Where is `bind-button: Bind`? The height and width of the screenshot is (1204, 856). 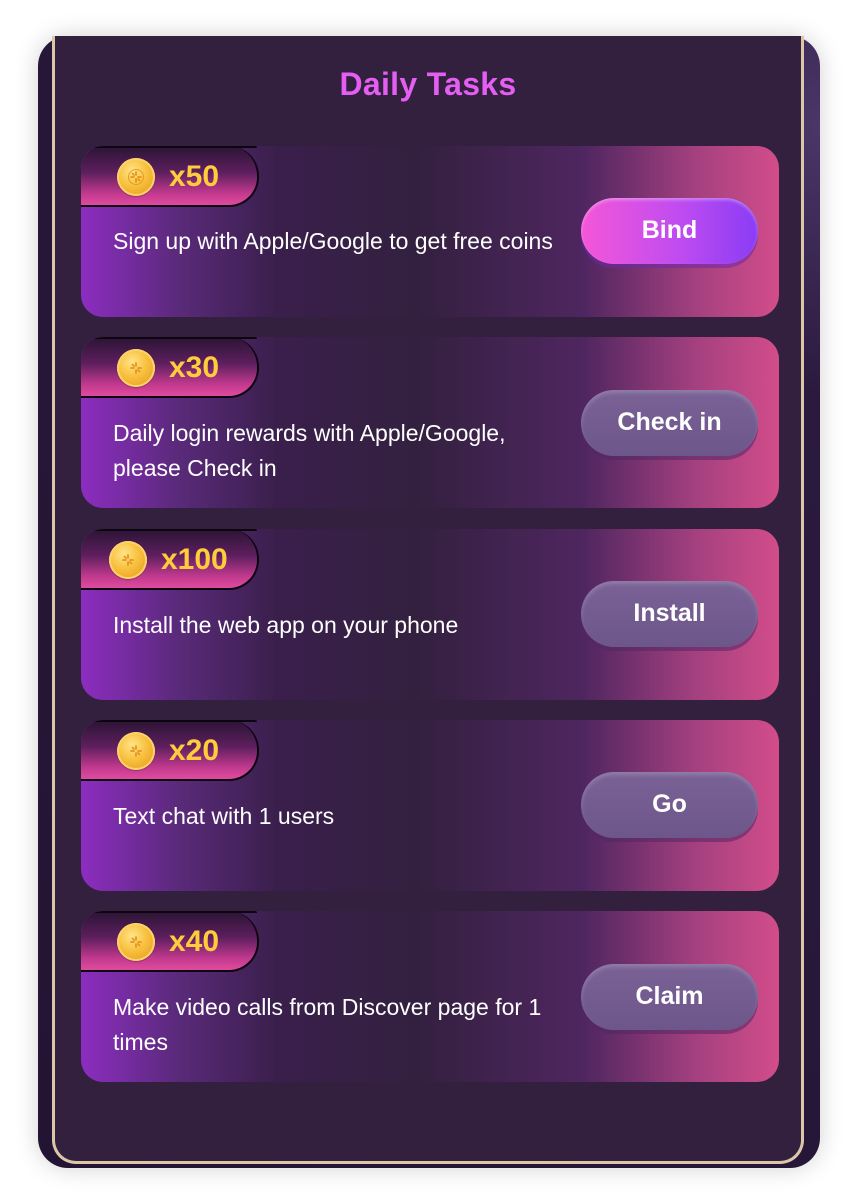
bind-button: Bind is located at coordinates (669, 231).